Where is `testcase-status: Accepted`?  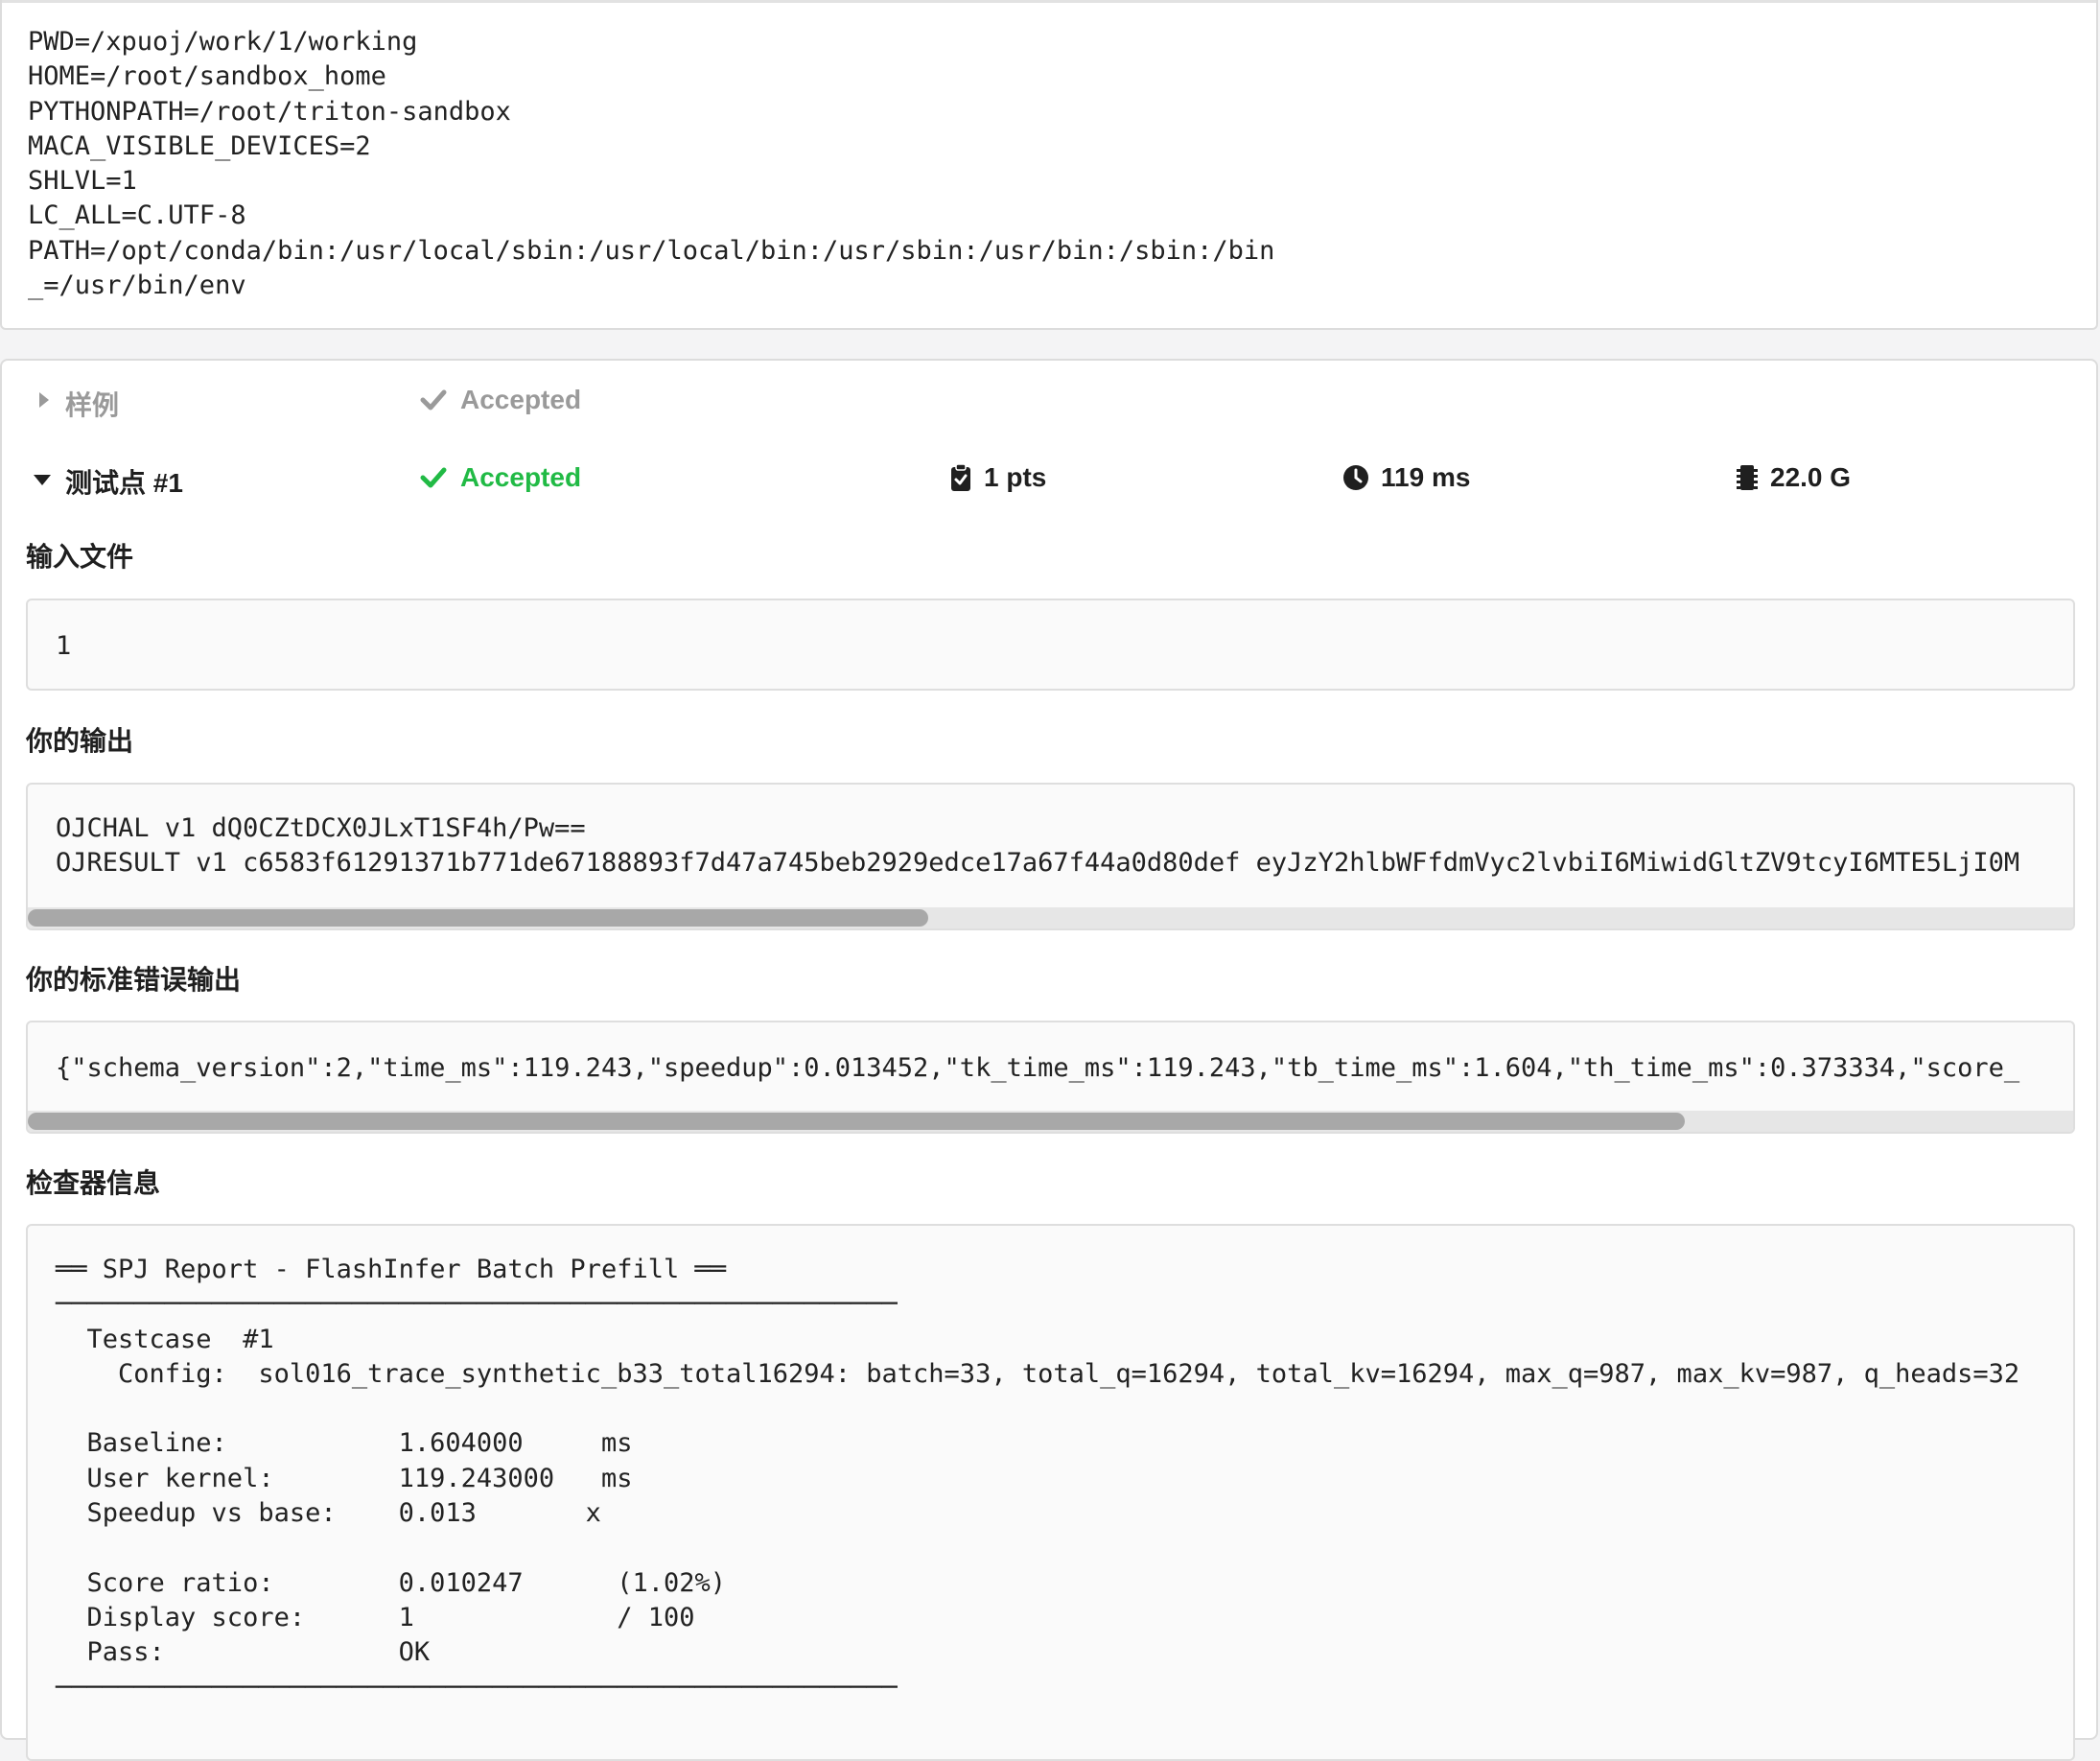
testcase-status: Accepted is located at coordinates (500, 477).